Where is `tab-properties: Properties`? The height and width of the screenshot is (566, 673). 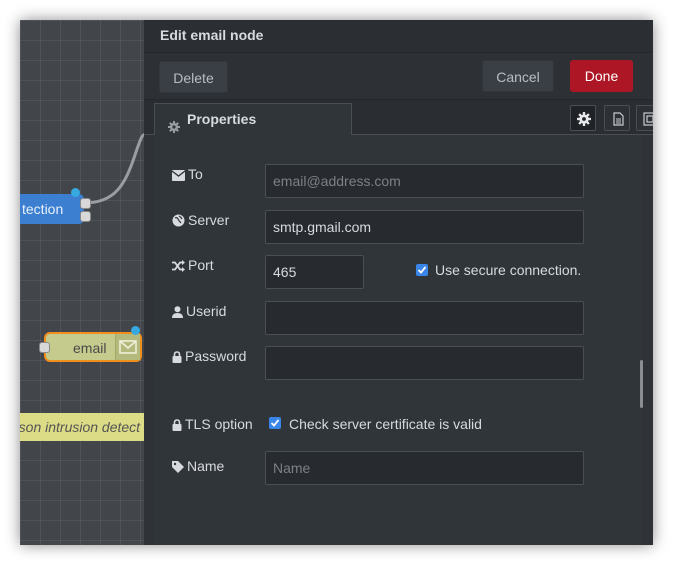
tab-properties: Properties is located at coordinates (253, 119).